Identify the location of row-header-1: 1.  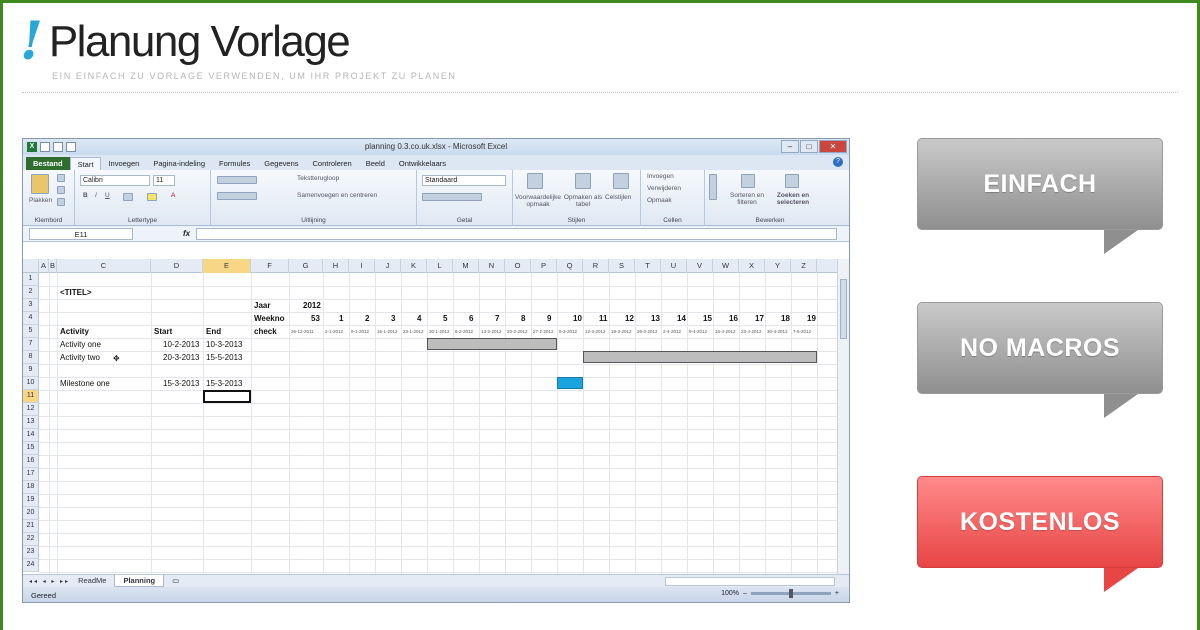
(31, 279).